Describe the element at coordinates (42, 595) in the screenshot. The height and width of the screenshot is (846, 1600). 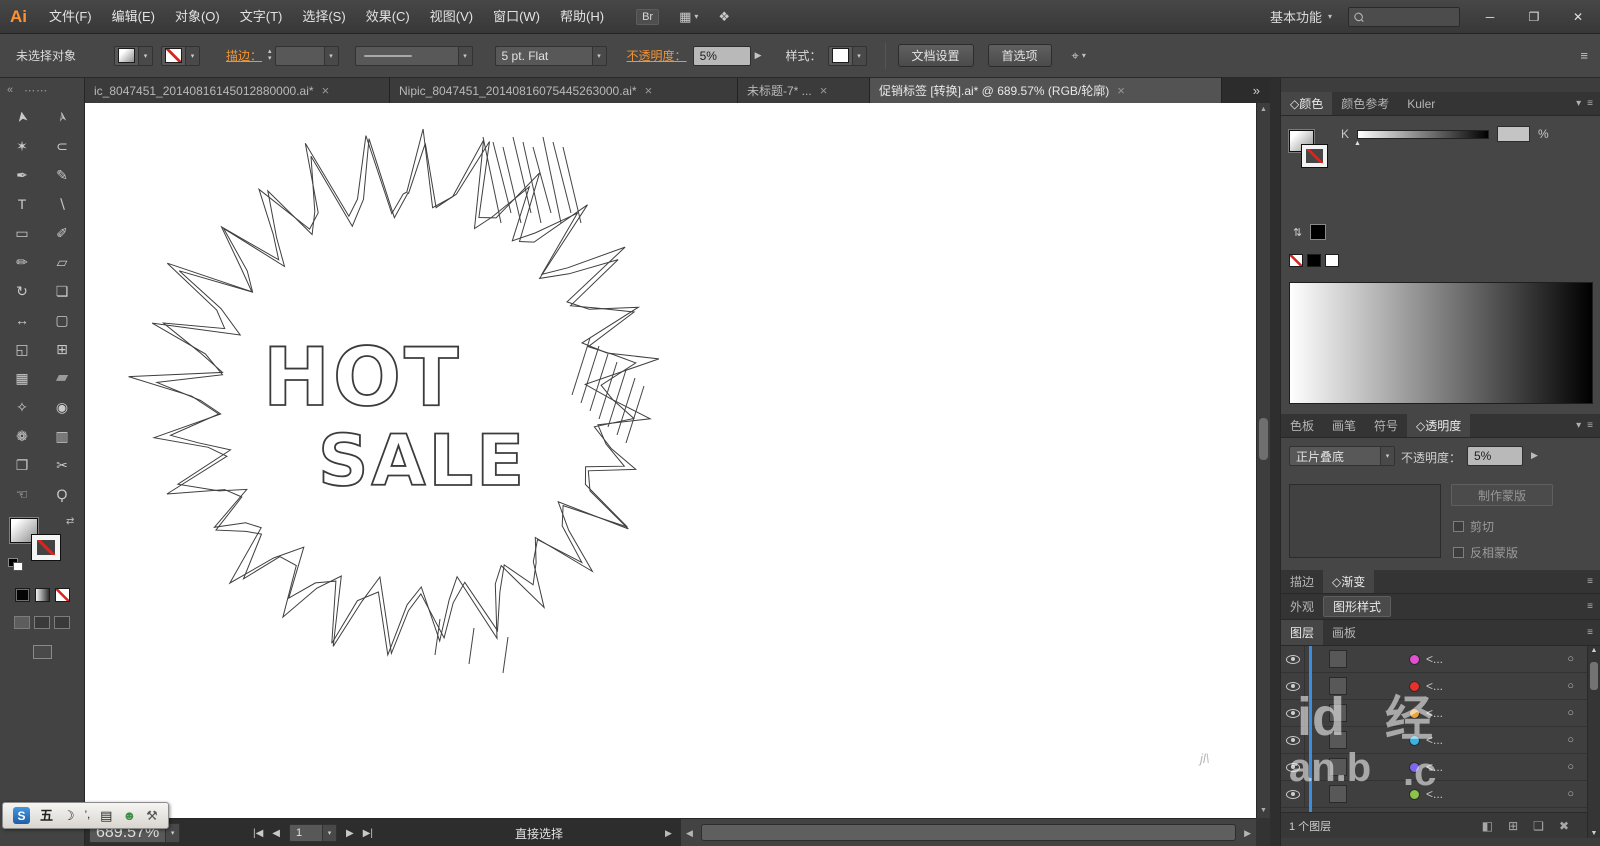
I see `gradient-mode-button` at that location.